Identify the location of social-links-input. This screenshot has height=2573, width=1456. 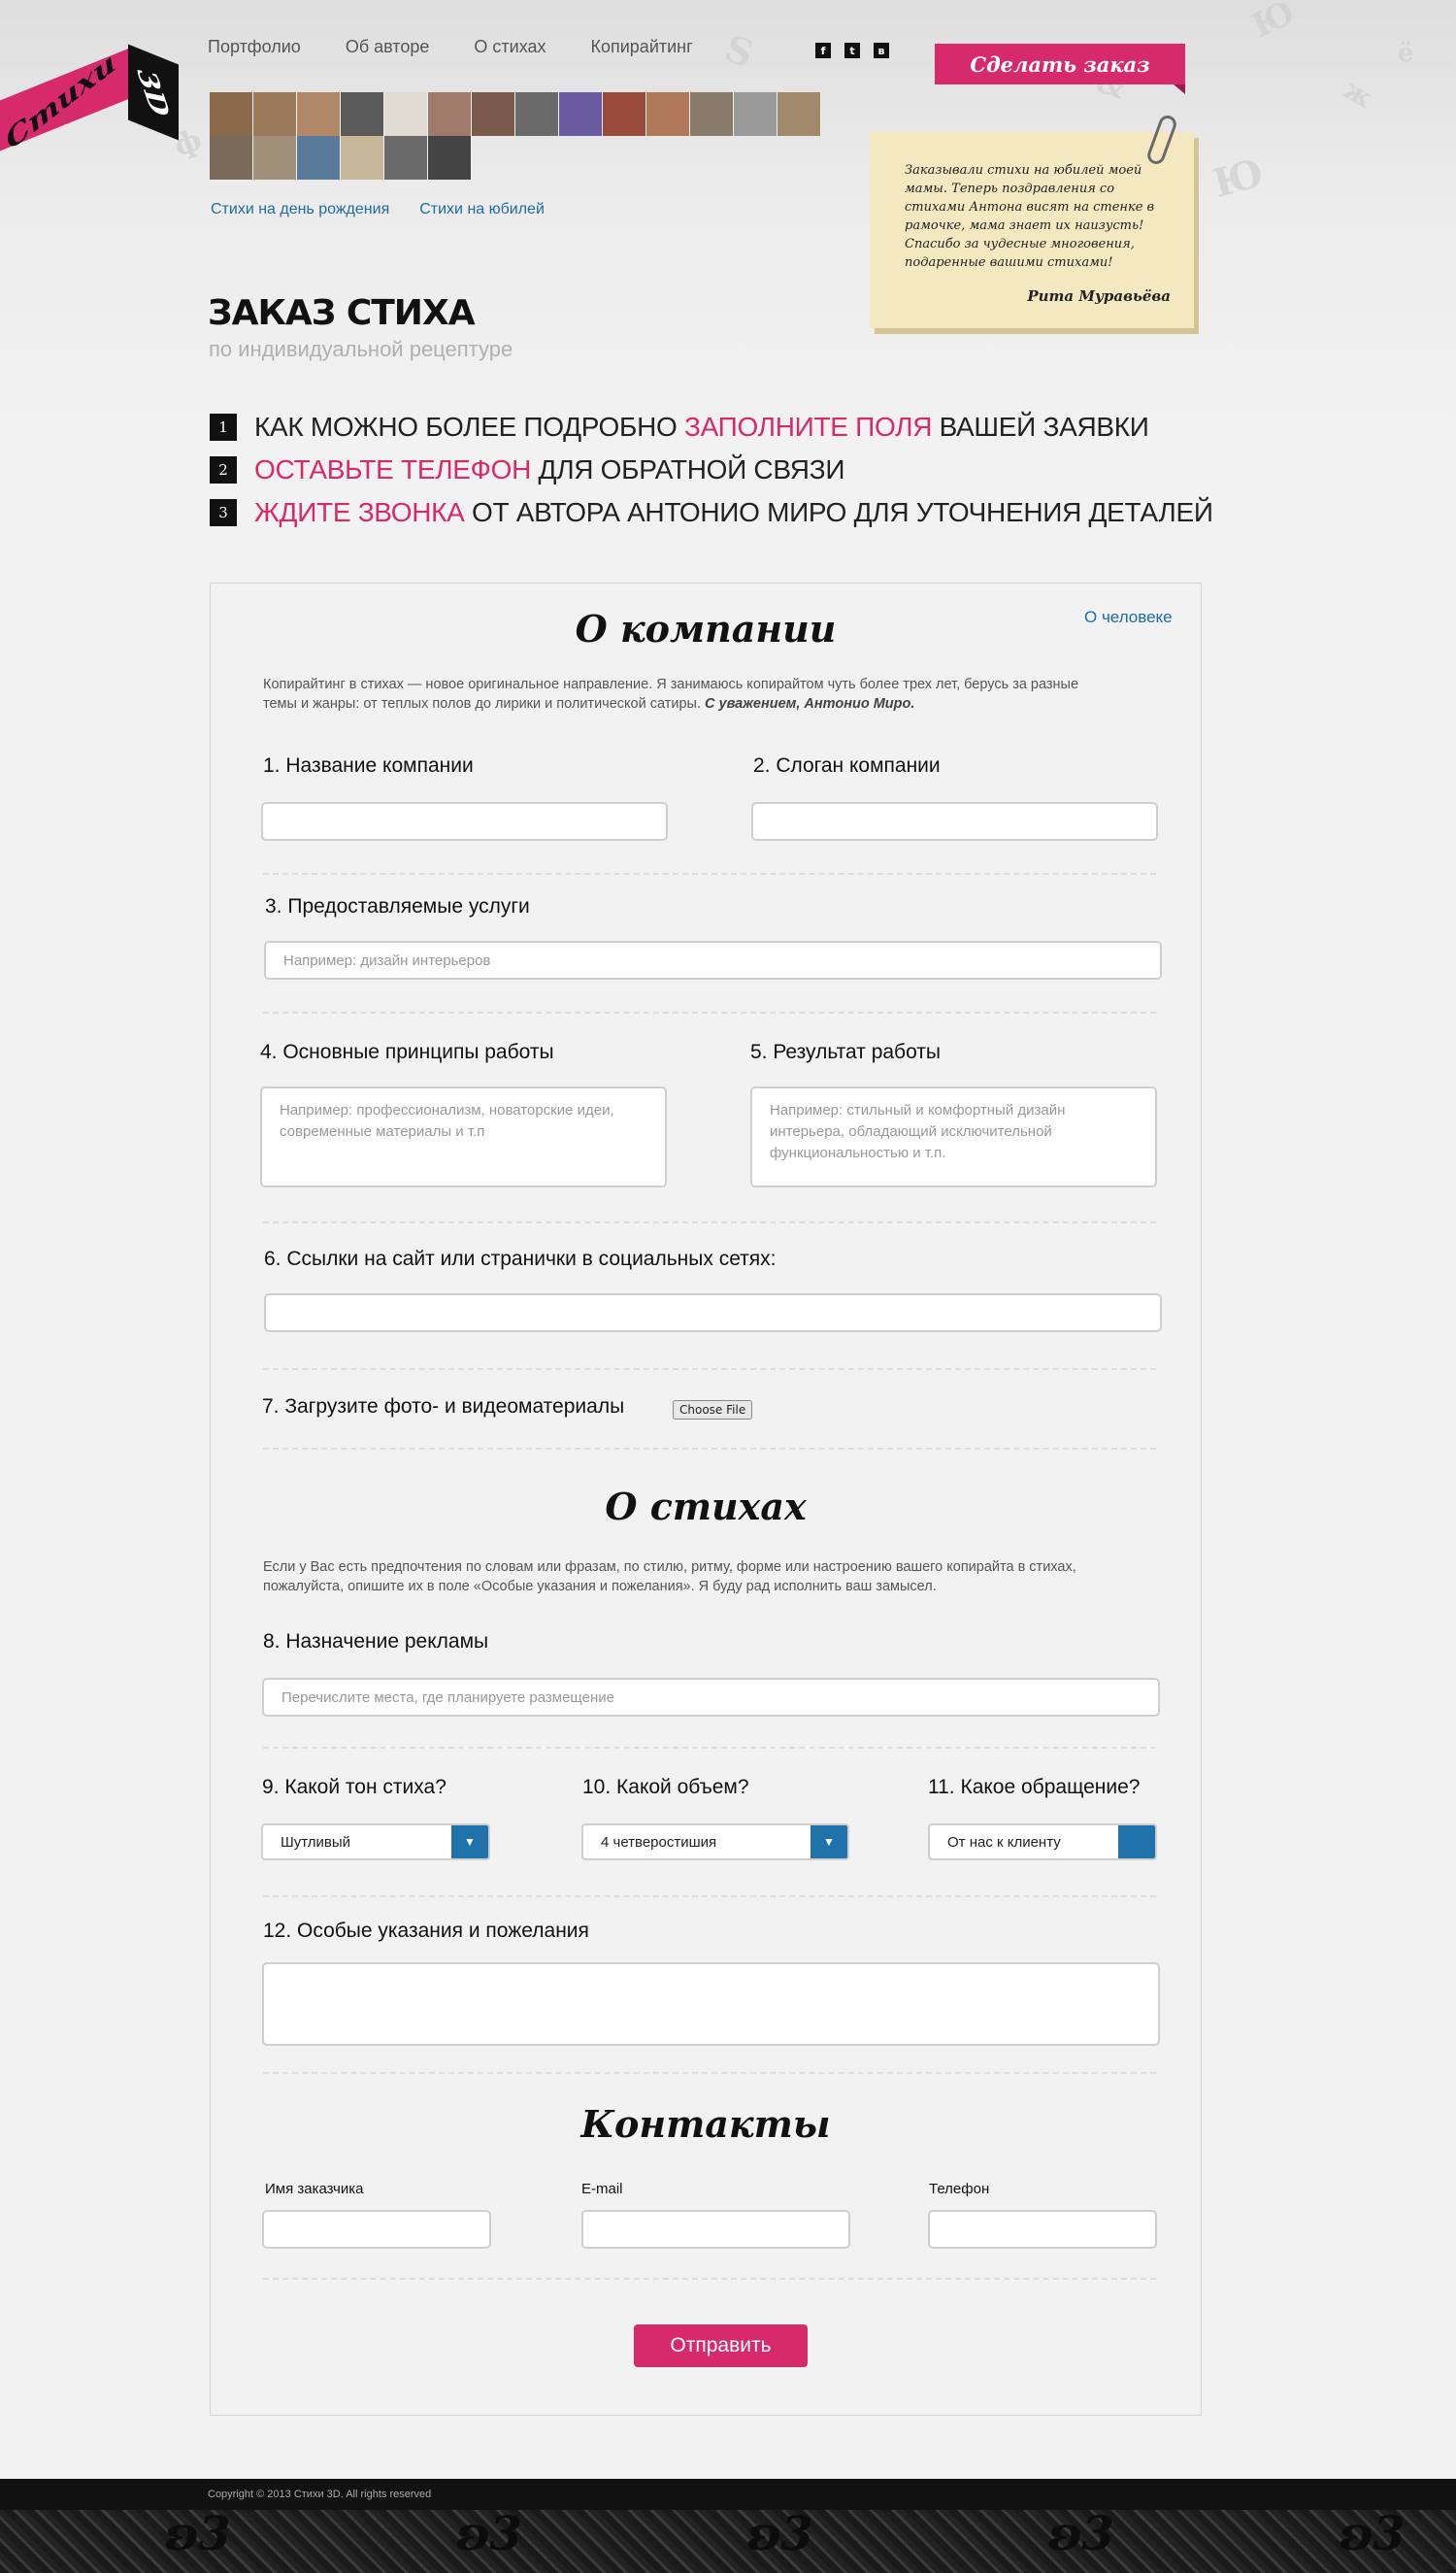
(713, 1312).